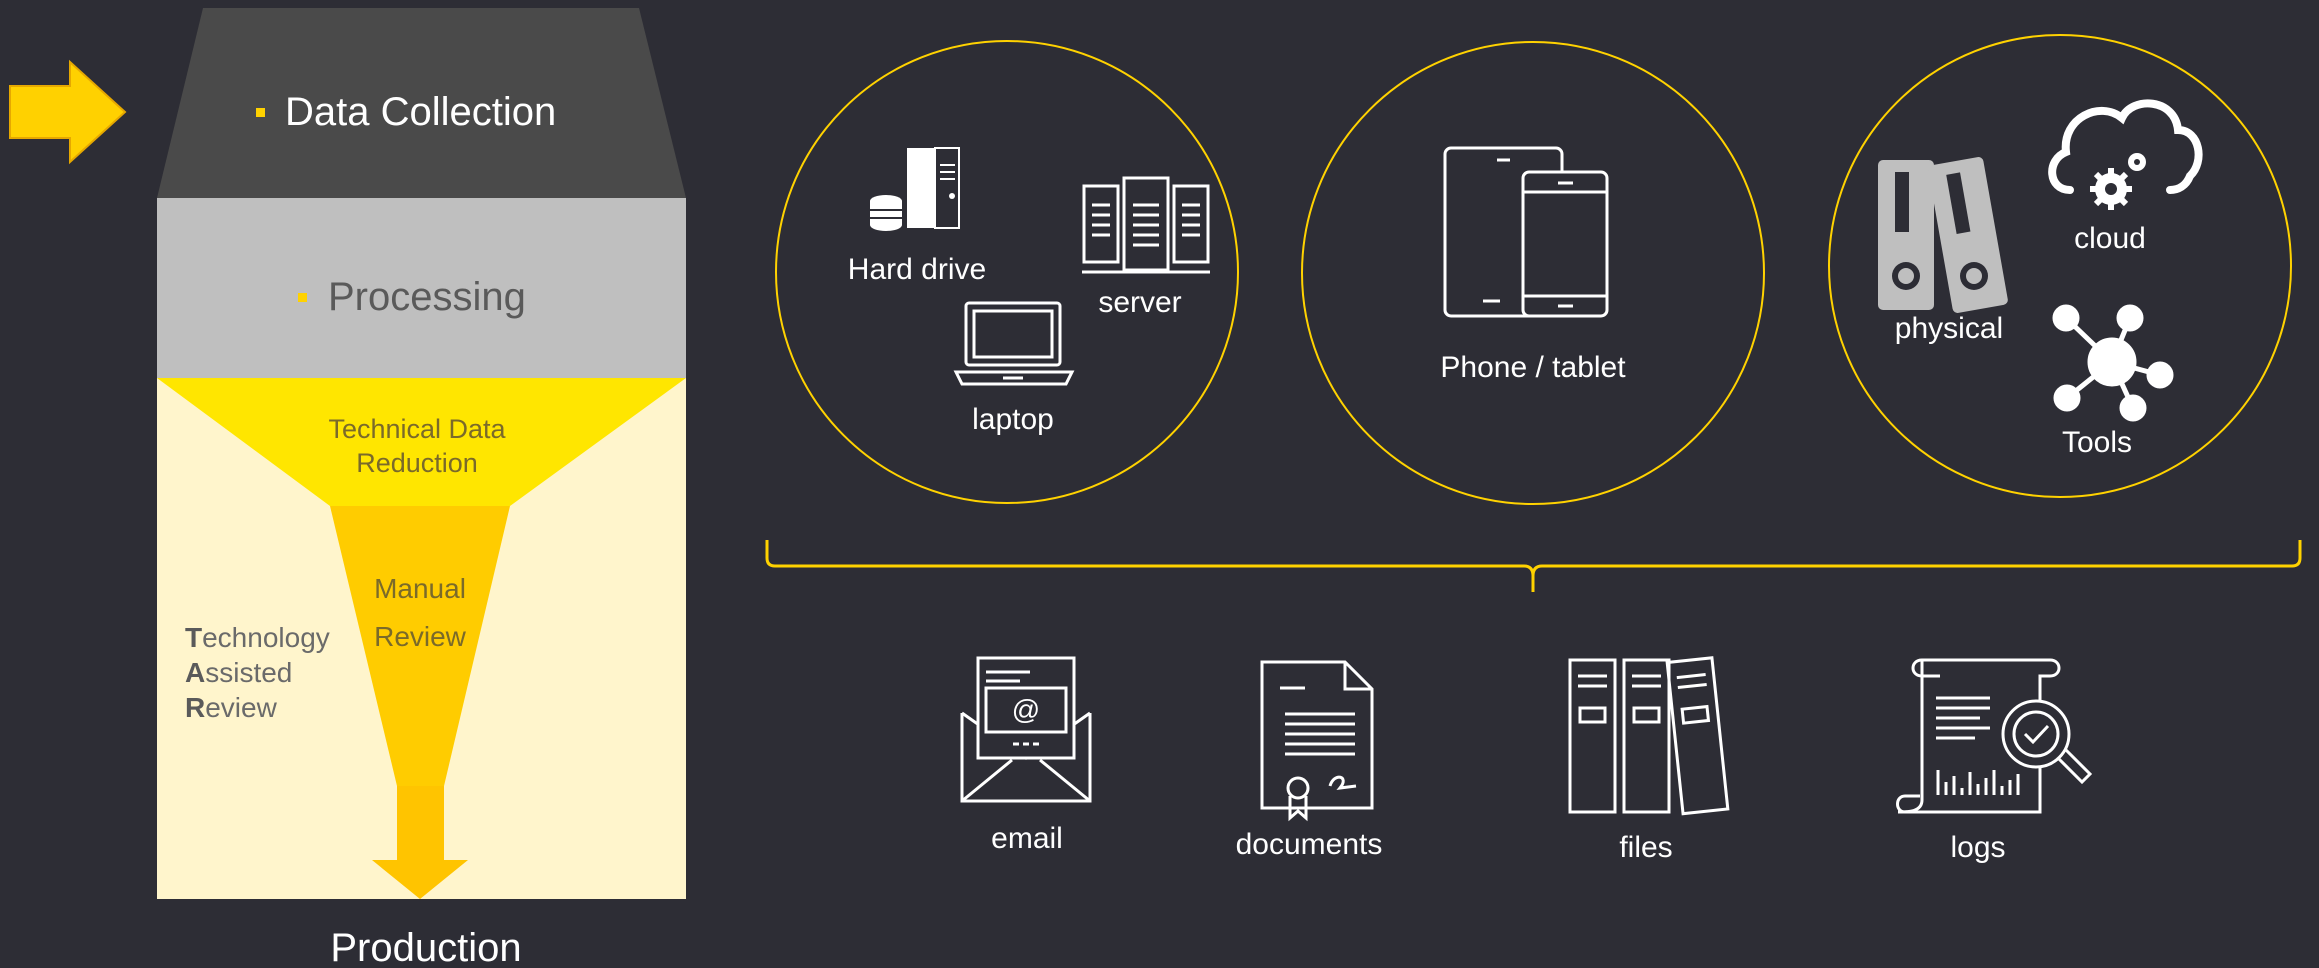 The image size is (2319, 968). Describe the element at coordinates (420, 112) in the screenshot. I see `stage-data-collection: Data Collection` at that location.